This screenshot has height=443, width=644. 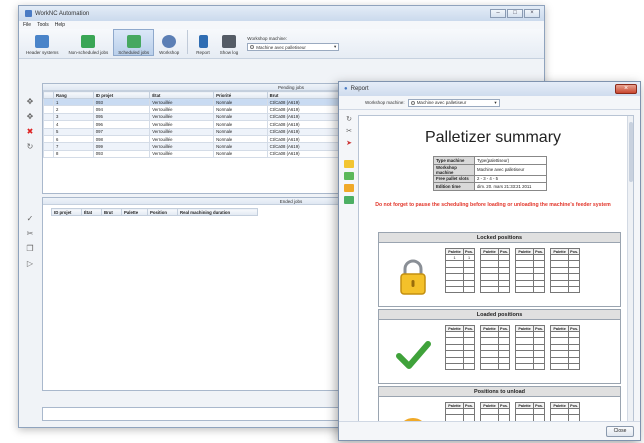 I want to click on report-title: Report, so click(x=359, y=89).